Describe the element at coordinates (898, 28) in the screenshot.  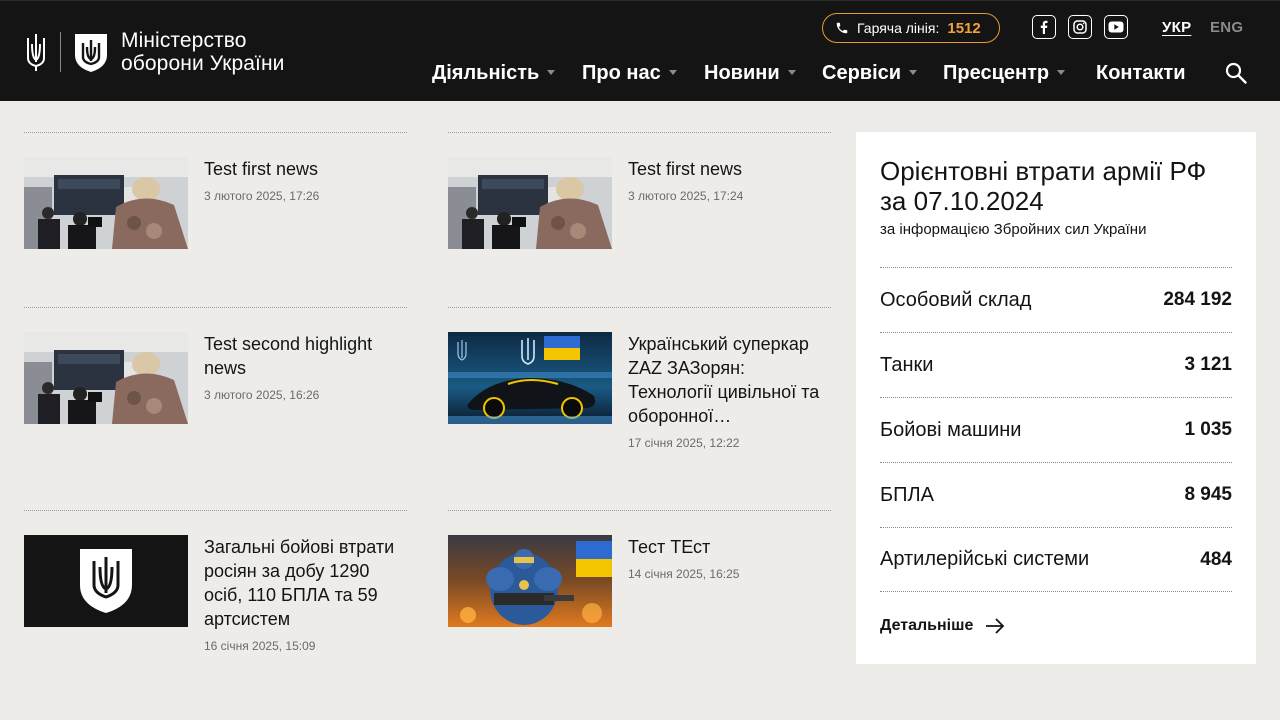
I see `hotline-label: Гаряча лінія:` at that location.